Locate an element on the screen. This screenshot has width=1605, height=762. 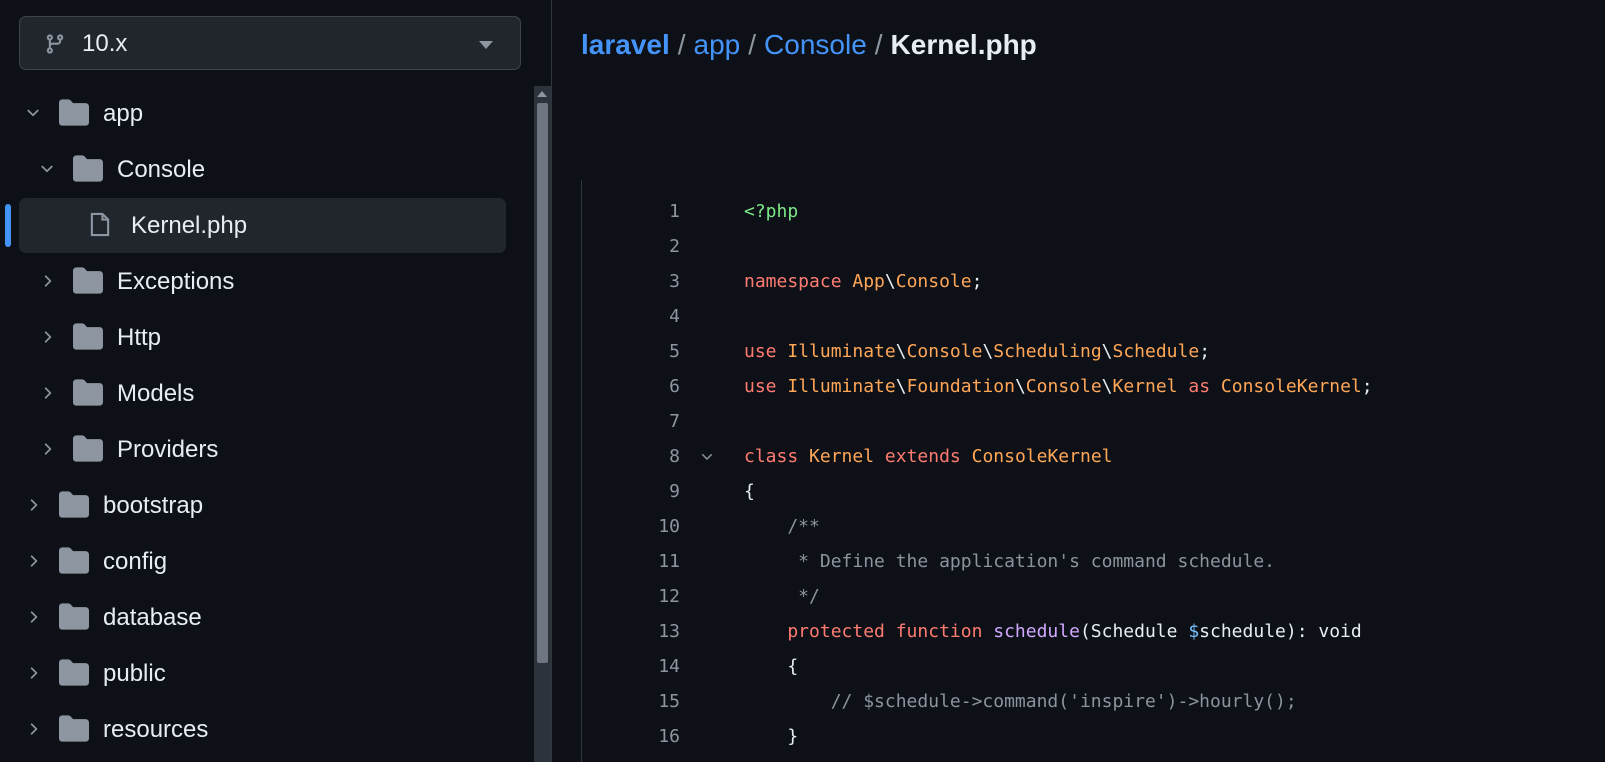
code-token: { is located at coordinates (749, 491).